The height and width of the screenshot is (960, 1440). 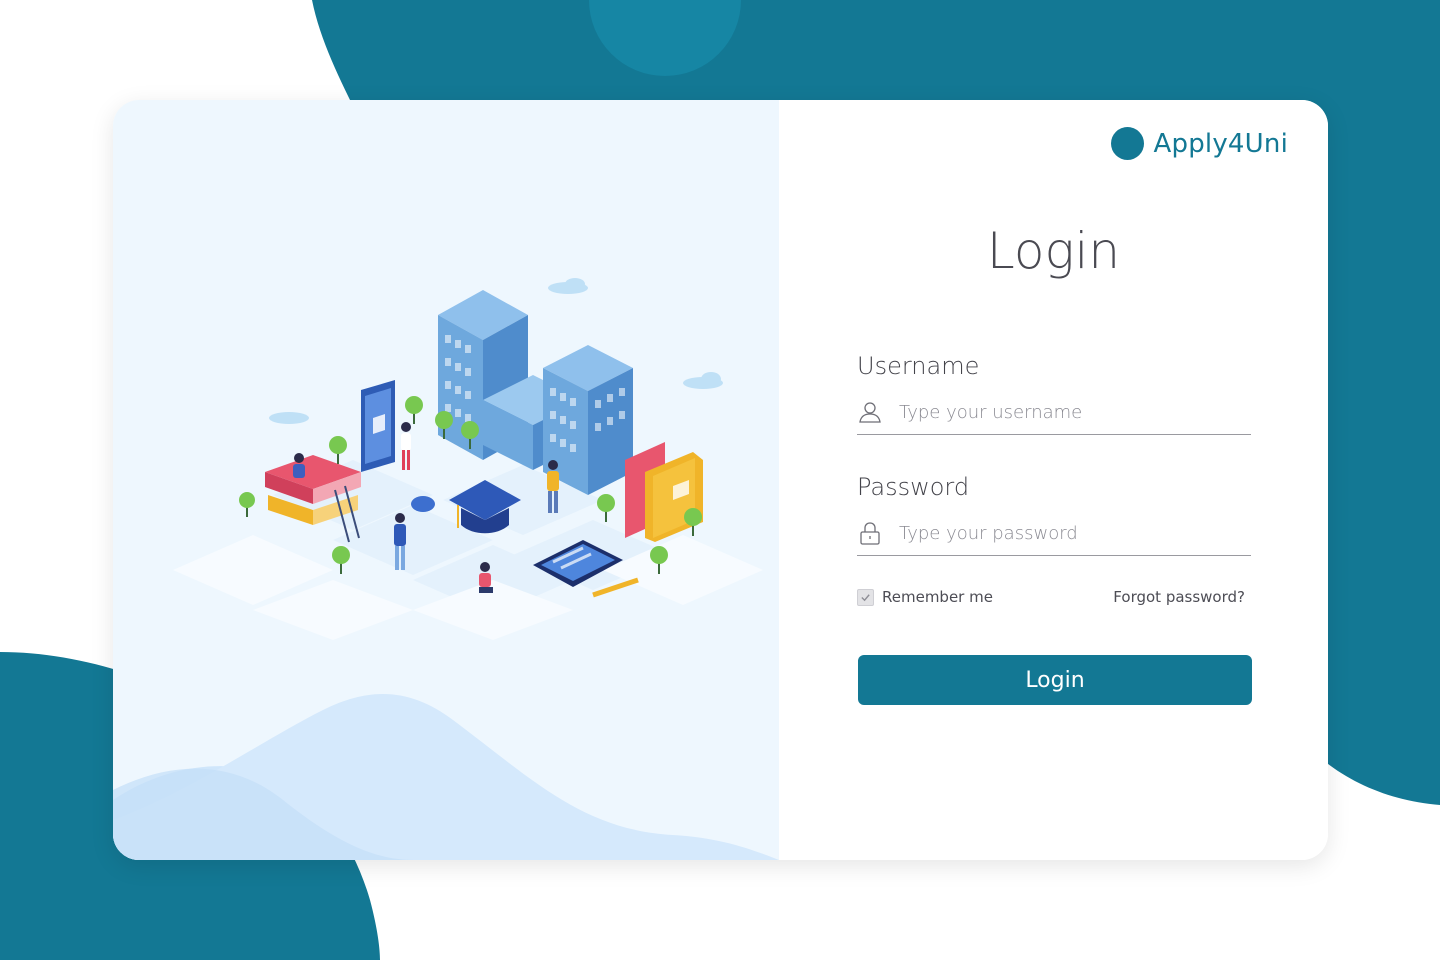 I want to click on lock-icon, so click(x=870, y=533).